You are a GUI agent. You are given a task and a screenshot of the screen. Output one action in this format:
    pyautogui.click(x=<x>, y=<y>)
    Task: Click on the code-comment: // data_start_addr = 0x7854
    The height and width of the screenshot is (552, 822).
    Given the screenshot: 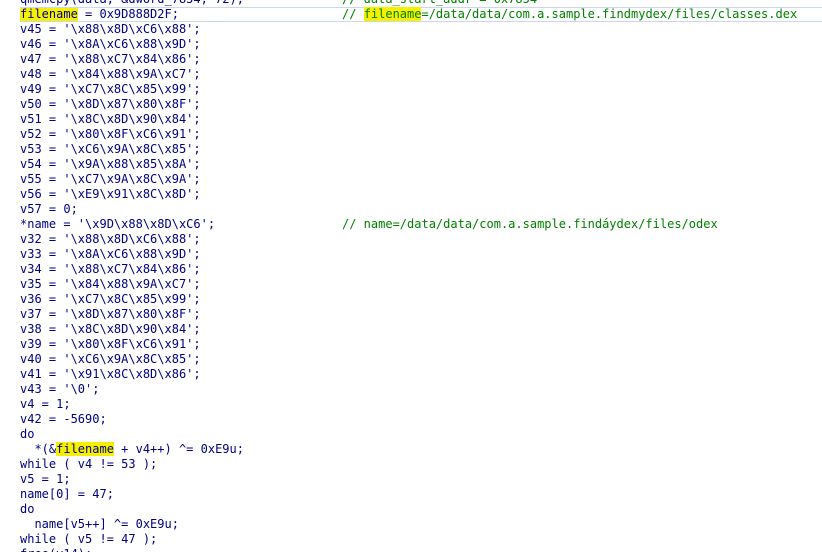 What is the action you would take?
    pyautogui.click(x=439, y=3)
    